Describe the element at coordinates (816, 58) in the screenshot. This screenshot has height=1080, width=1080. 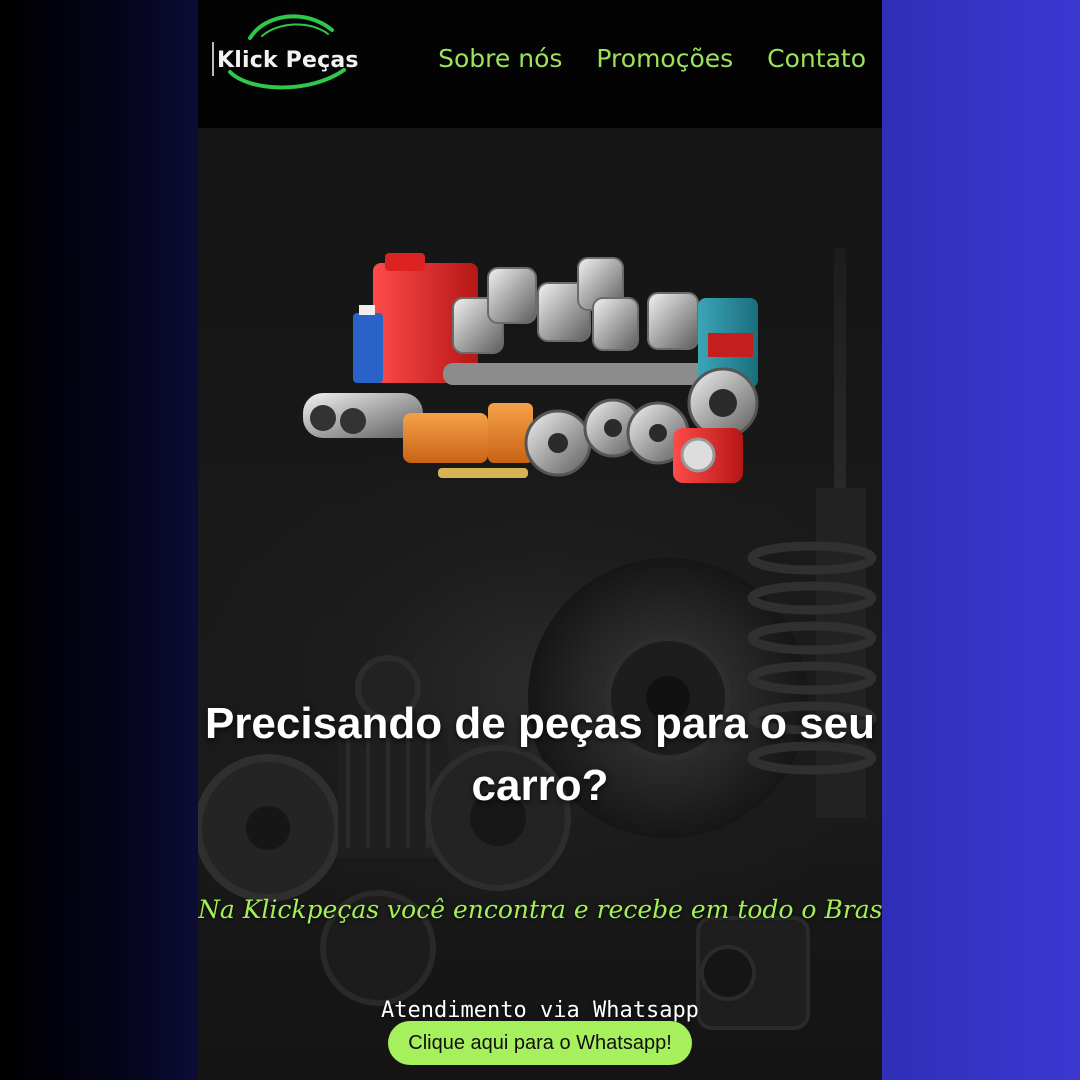
I see `nav-link-contato: Contato` at that location.